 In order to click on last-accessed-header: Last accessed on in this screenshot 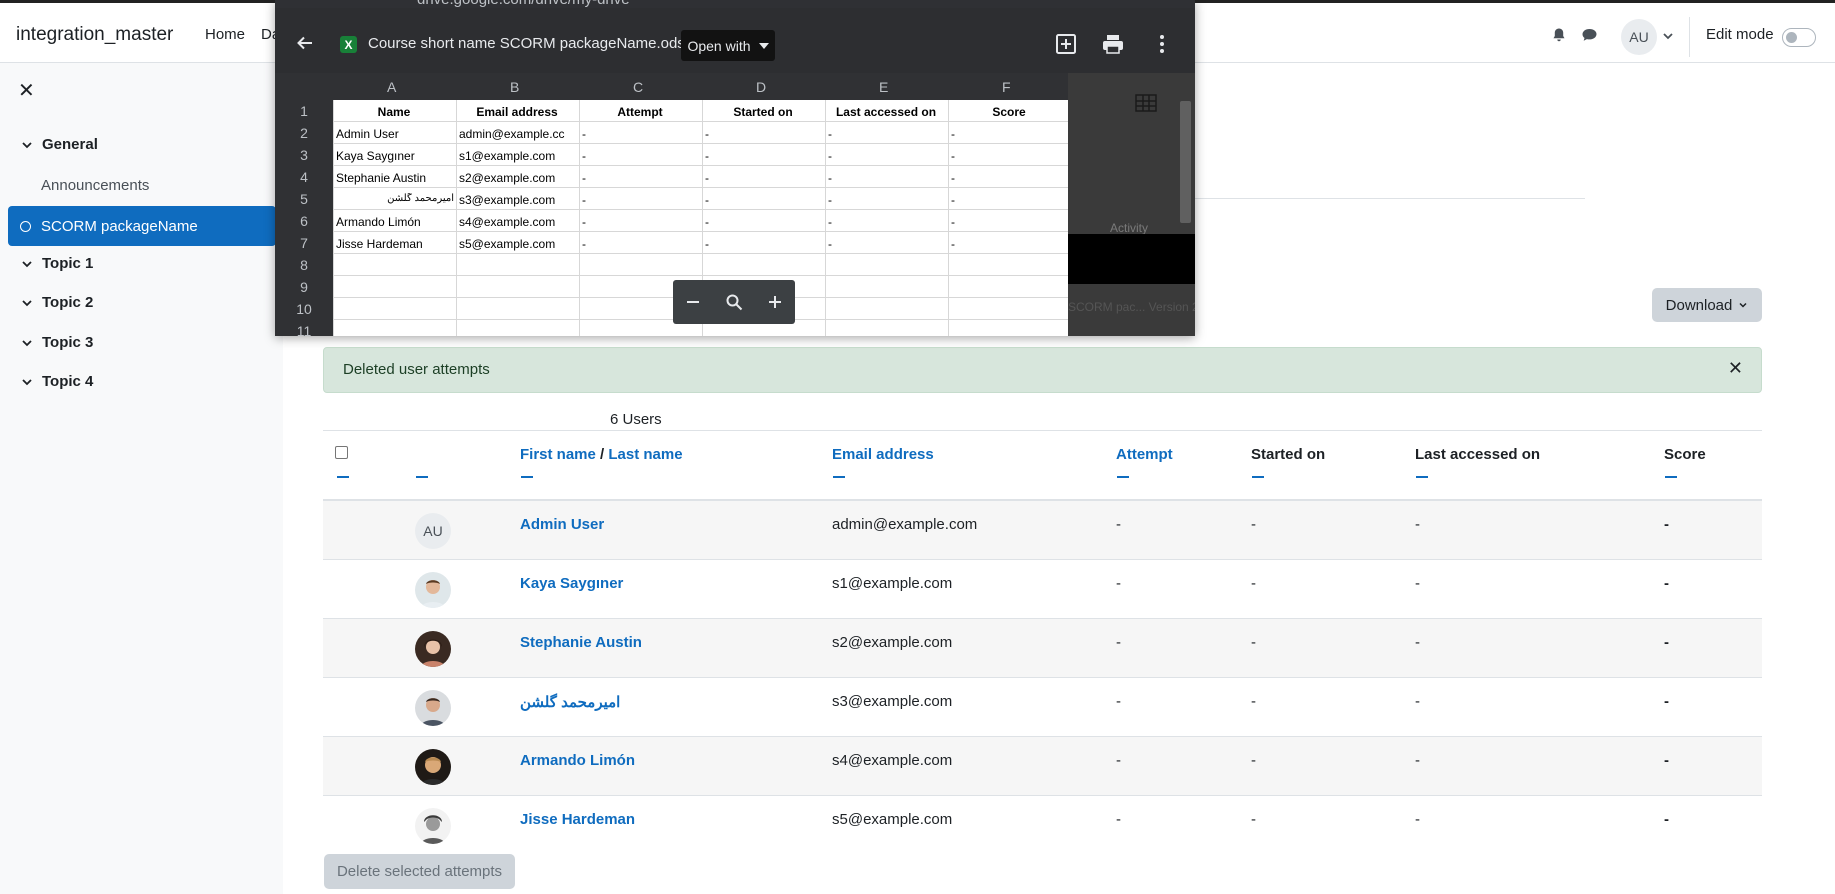, I will do `click(1478, 454)`.